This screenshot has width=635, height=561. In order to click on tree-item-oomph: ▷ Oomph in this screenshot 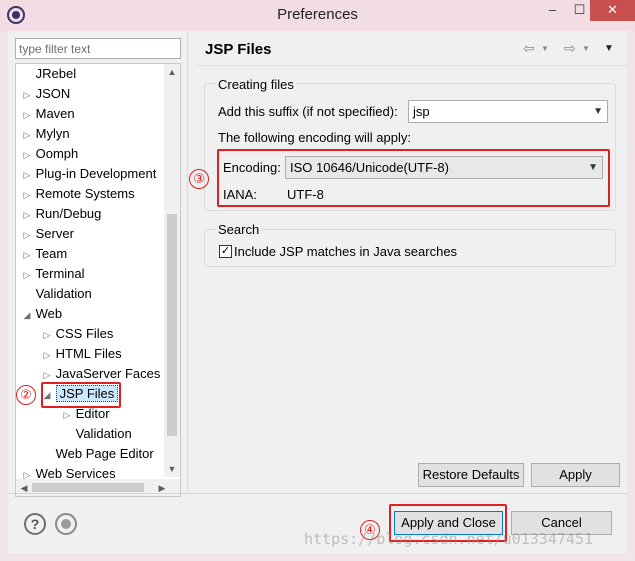, I will do `click(50, 154)`.